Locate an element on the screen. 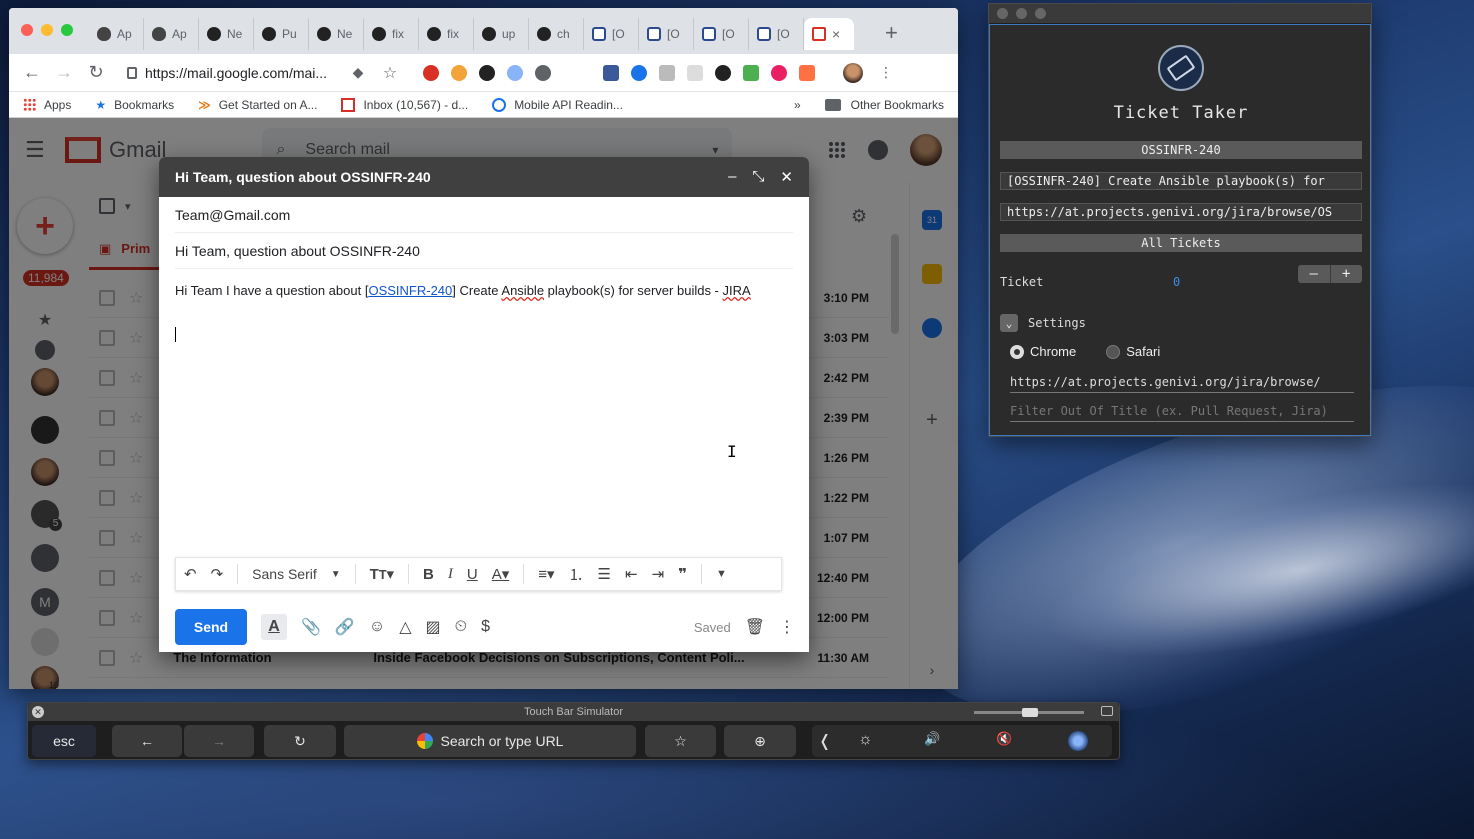 The image size is (1474, 839). extension-cookie-icon is located at coordinates (459, 72).